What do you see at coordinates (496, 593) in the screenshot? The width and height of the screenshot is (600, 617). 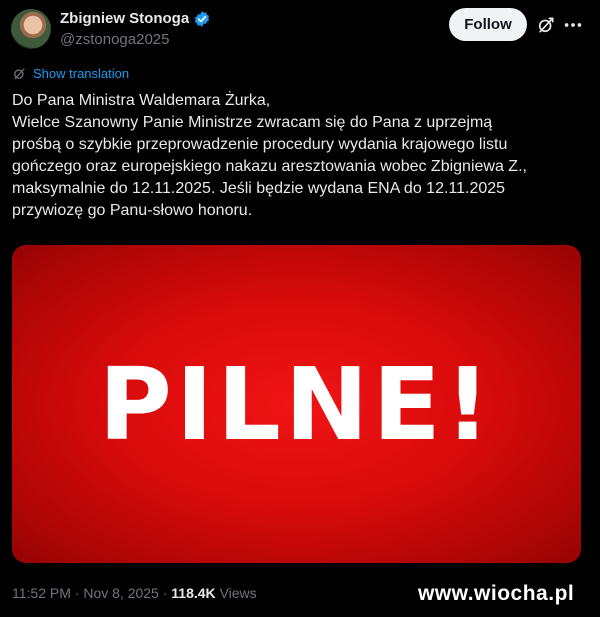 I see `watermark: www.wiocha.pl` at bounding box center [496, 593].